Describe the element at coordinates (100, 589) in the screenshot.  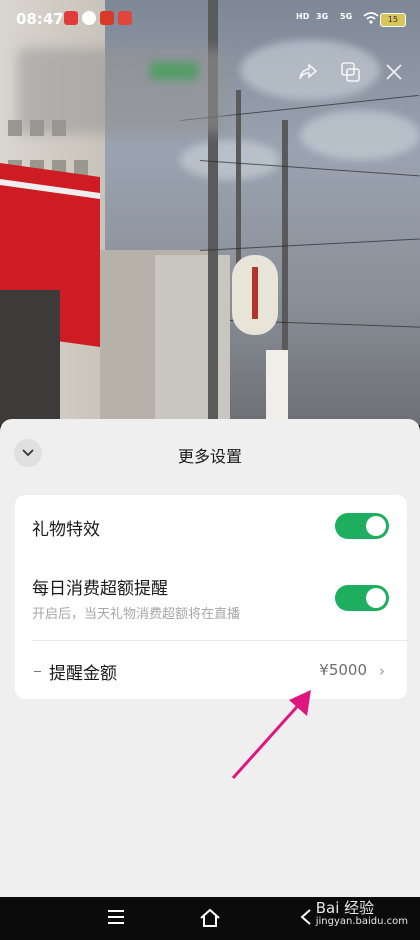
I see `daily-reminder-label: 每日消费超额提醒` at that location.